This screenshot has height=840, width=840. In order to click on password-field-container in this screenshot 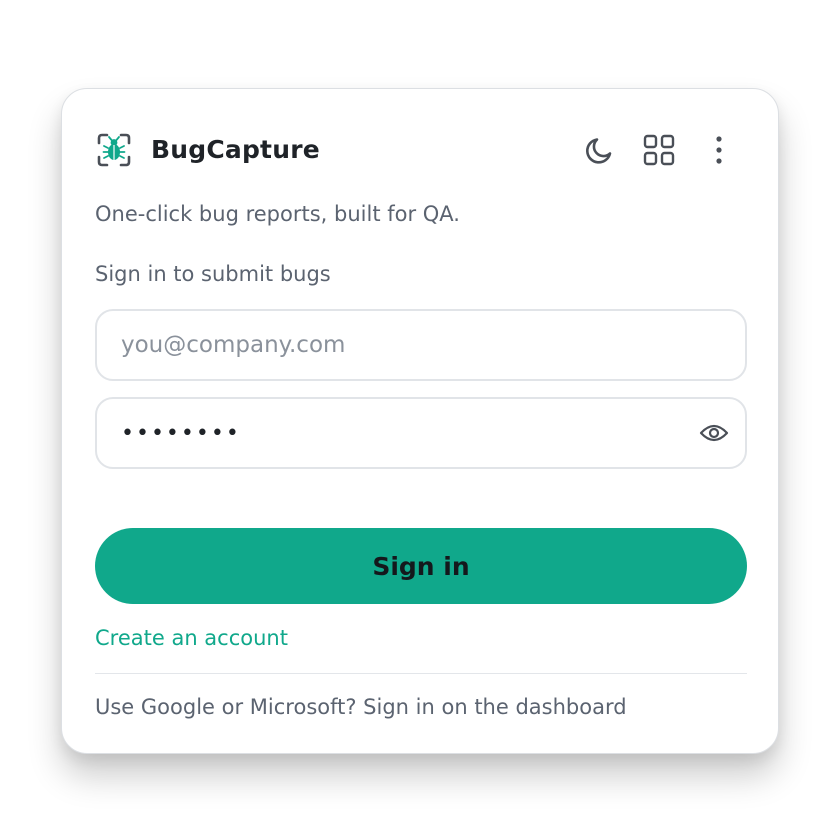, I will do `click(421, 433)`.